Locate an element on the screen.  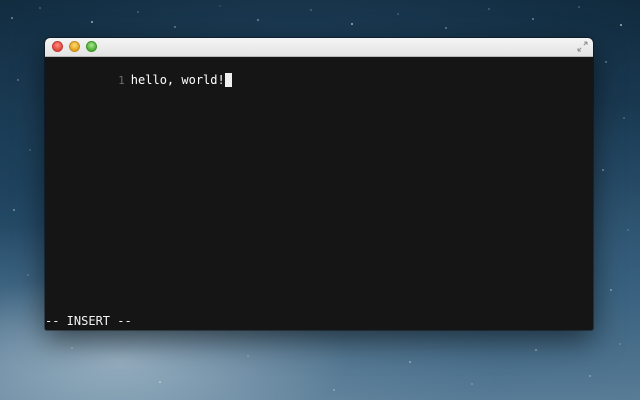
zoom-icon is located at coordinates (91, 46).